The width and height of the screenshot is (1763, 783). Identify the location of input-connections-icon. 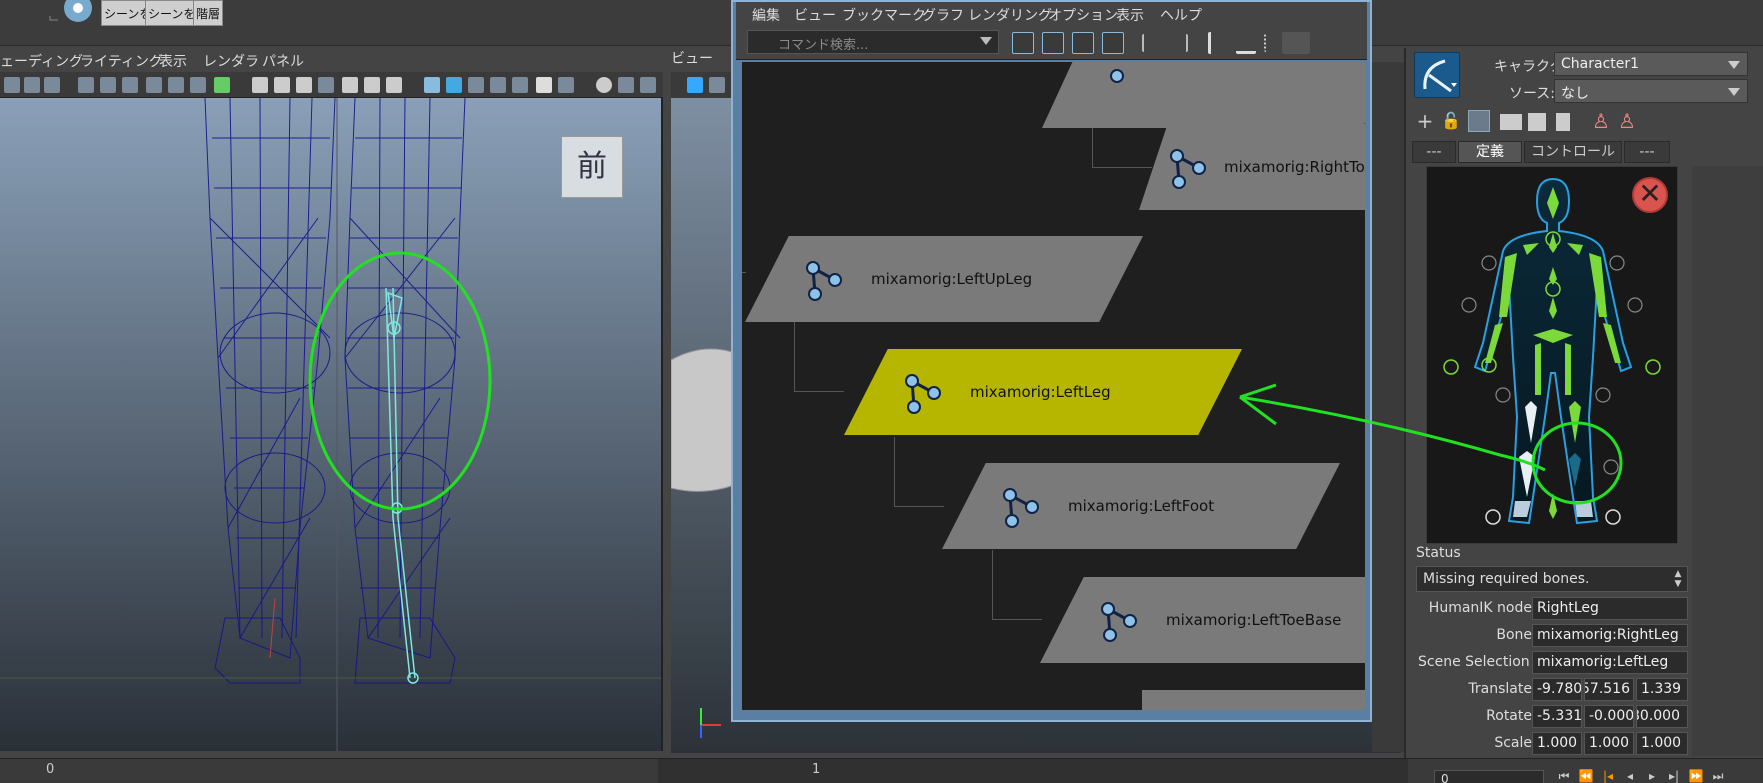
(1152, 43).